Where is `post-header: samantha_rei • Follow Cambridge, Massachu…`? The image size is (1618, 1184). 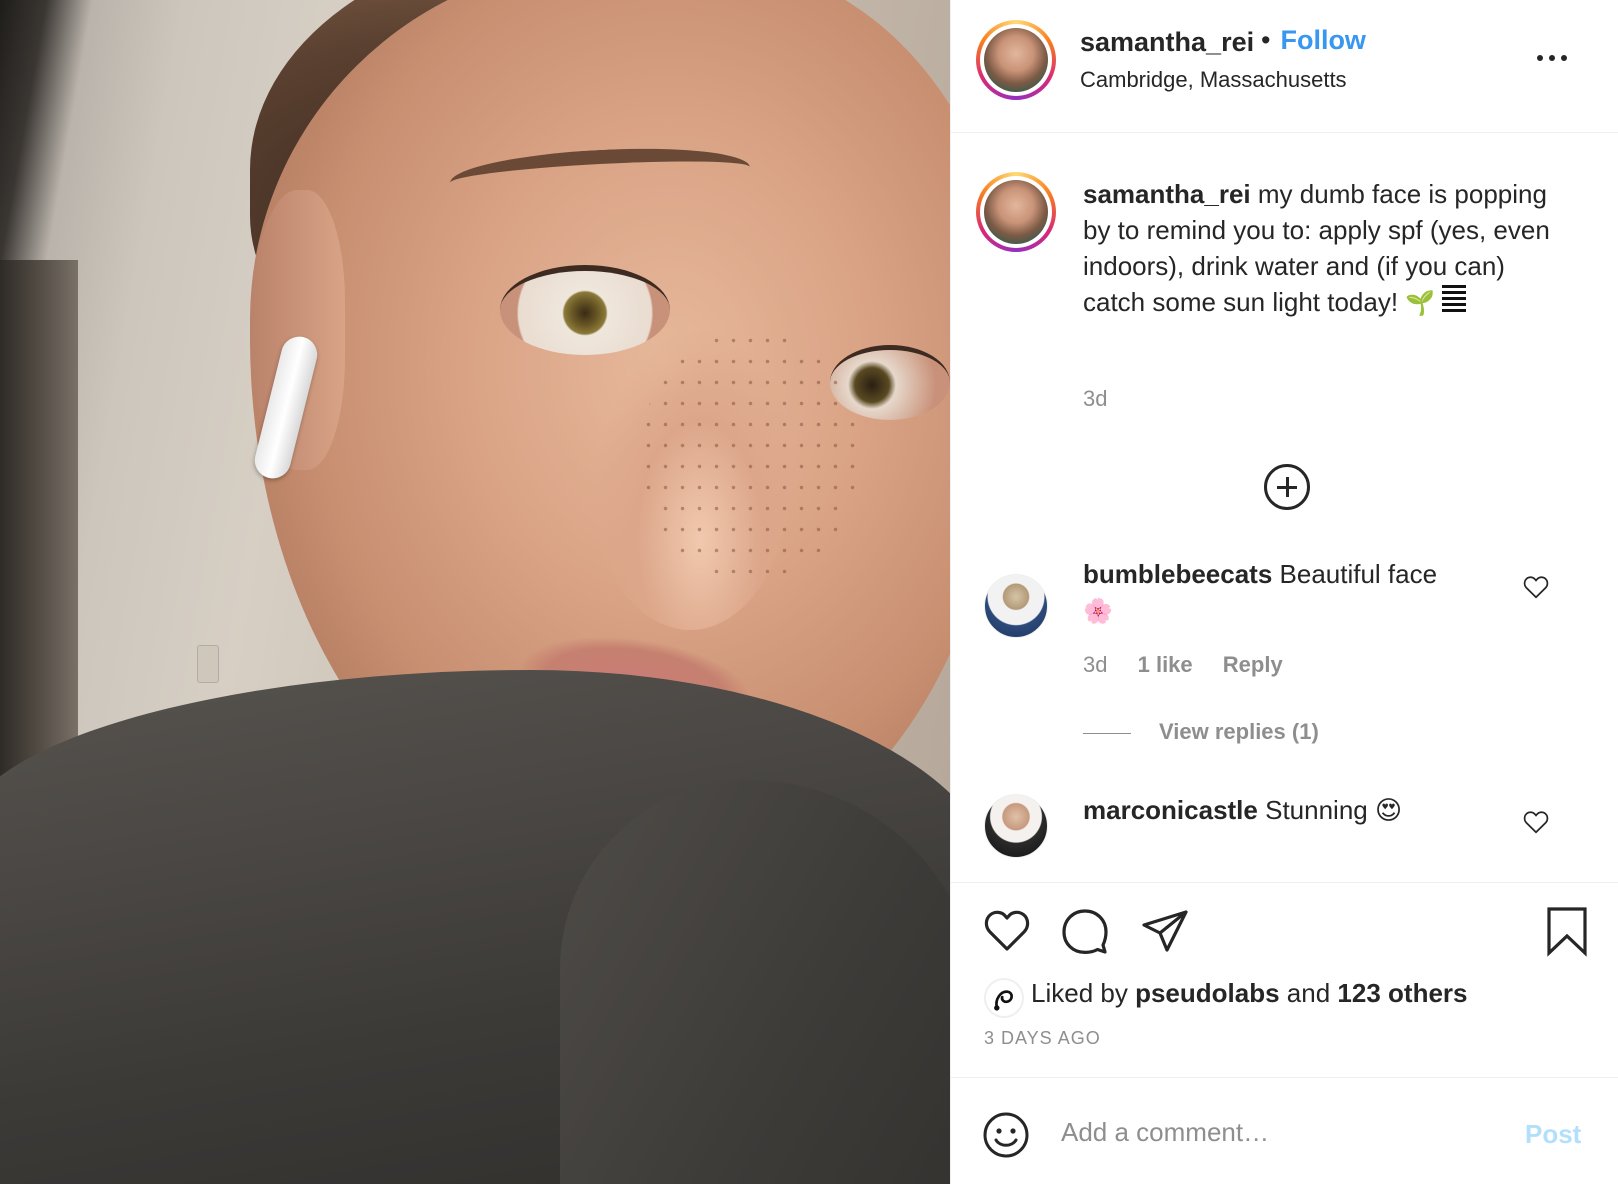
post-header: samantha_rei • Follow Cambridge, Massachu… is located at coordinates (1284, 66).